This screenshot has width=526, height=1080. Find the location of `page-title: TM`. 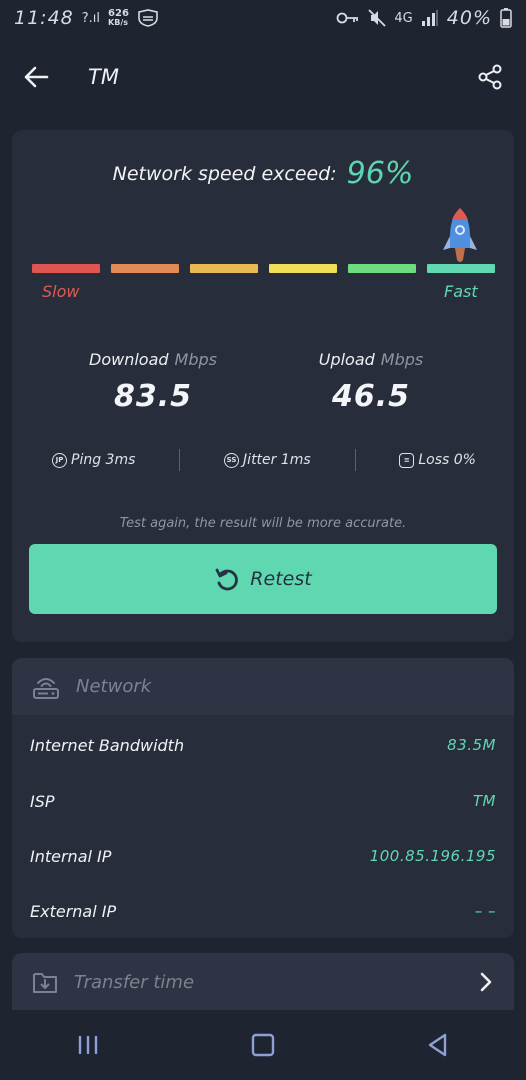

page-title: TM is located at coordinates (103, 77).